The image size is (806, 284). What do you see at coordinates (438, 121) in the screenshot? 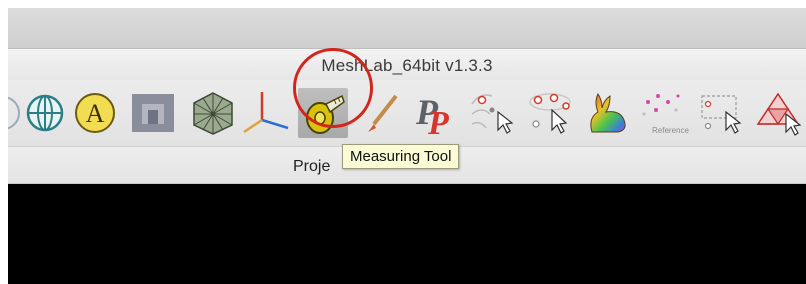
I see `pp-glyph-front: P` at bounding box center [438, 121].